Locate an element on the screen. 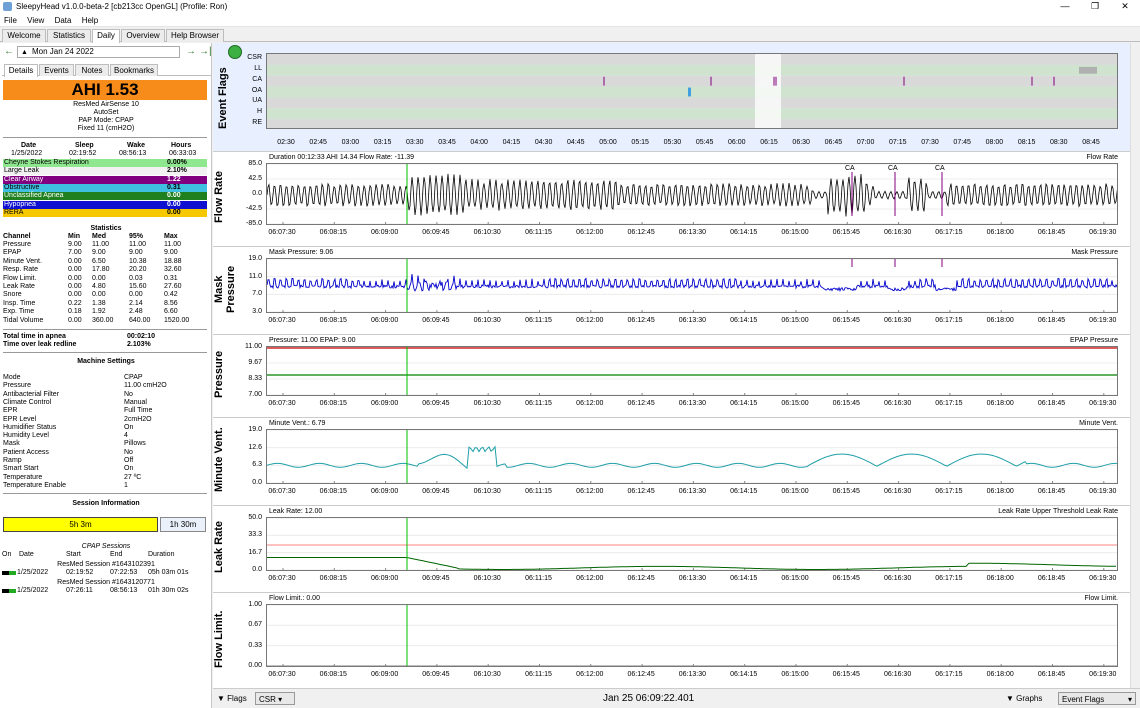 The image size is (1140, 708). sleep-values: 1/25/2022 02:19:52 08:56:13 06:33:03 is located at coordinates (105, 154).